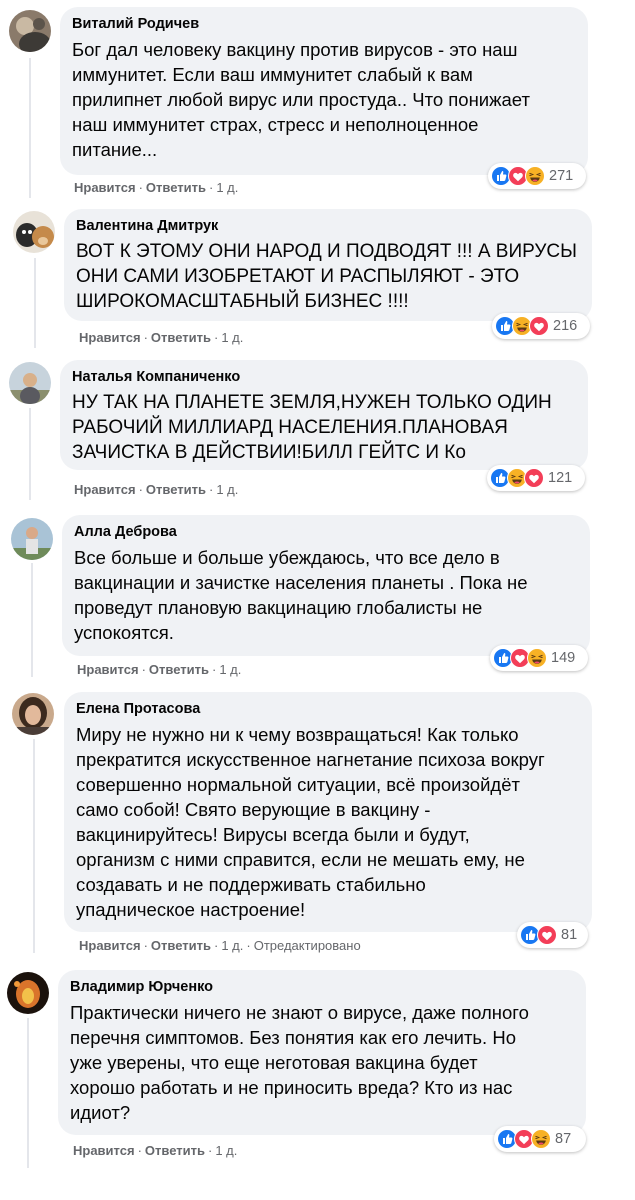 The height and width of the screenshot is (1200, 635). I want to click on comment-author: Наталья Компаниченко, so click(324, 377).